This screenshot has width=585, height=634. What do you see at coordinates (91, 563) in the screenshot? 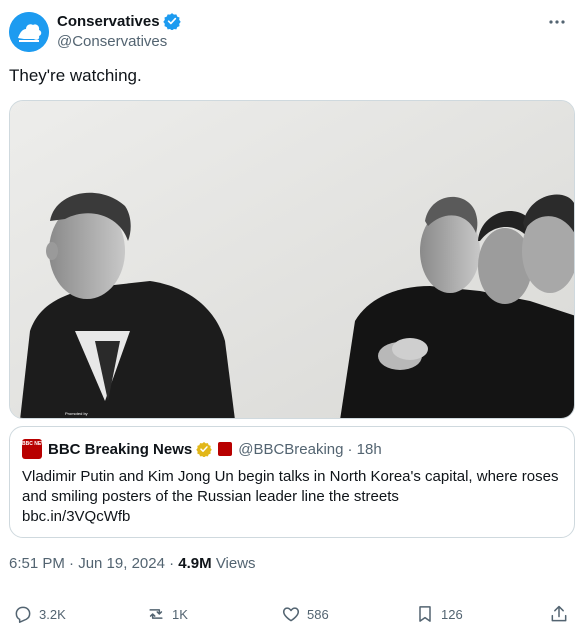
I see `tweet-timestamp: 6:51 PM · Jun 19, 2024 ·` at bounding box center [91, 563].